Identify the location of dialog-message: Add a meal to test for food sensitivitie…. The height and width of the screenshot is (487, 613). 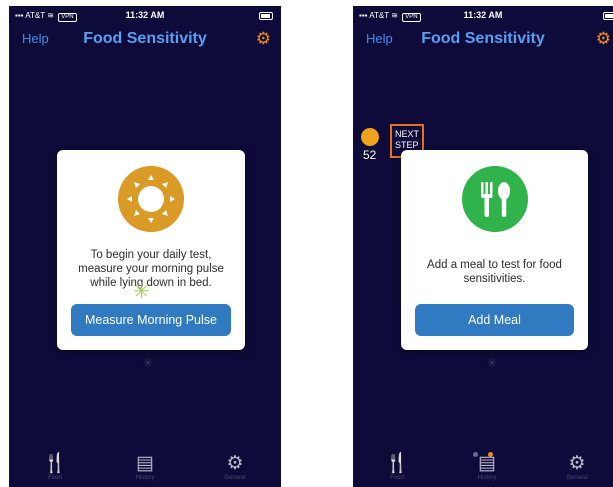
(494, 272).